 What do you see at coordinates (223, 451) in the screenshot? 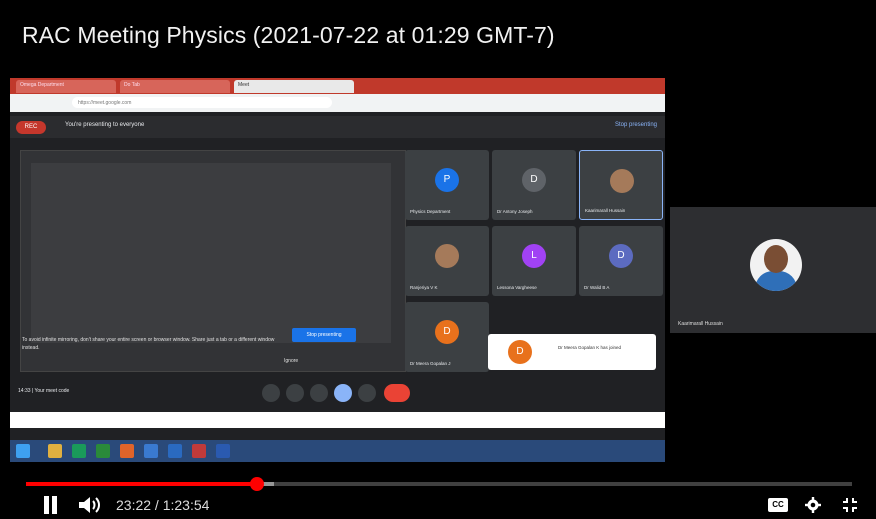
I see `word-icon` at bounding box center [223, 451].